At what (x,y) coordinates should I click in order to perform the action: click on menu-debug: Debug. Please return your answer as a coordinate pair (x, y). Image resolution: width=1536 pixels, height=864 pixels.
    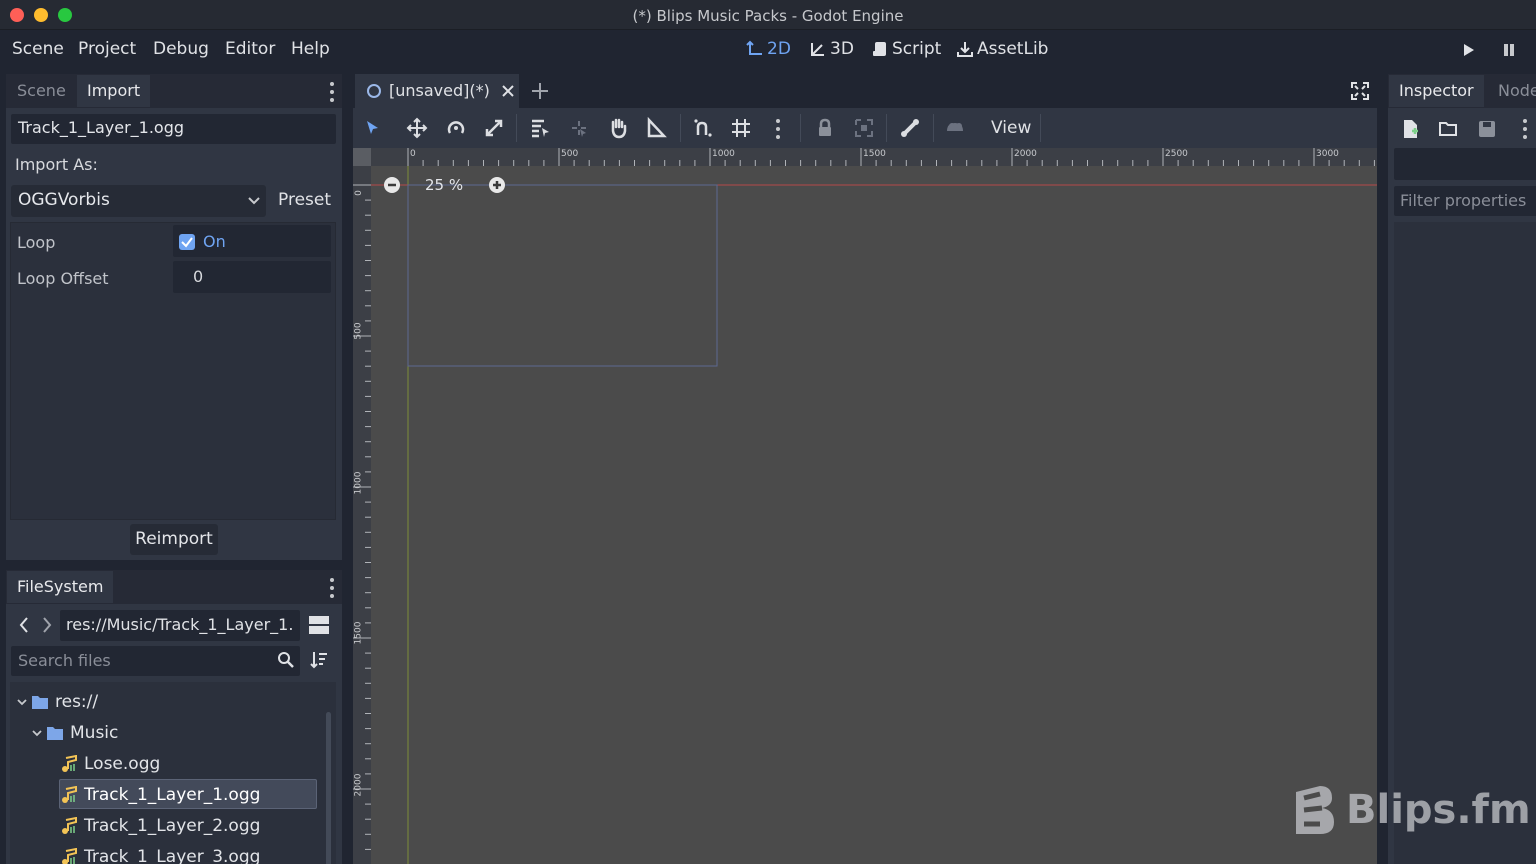
    Looking at the image, I should click on (181, 49).